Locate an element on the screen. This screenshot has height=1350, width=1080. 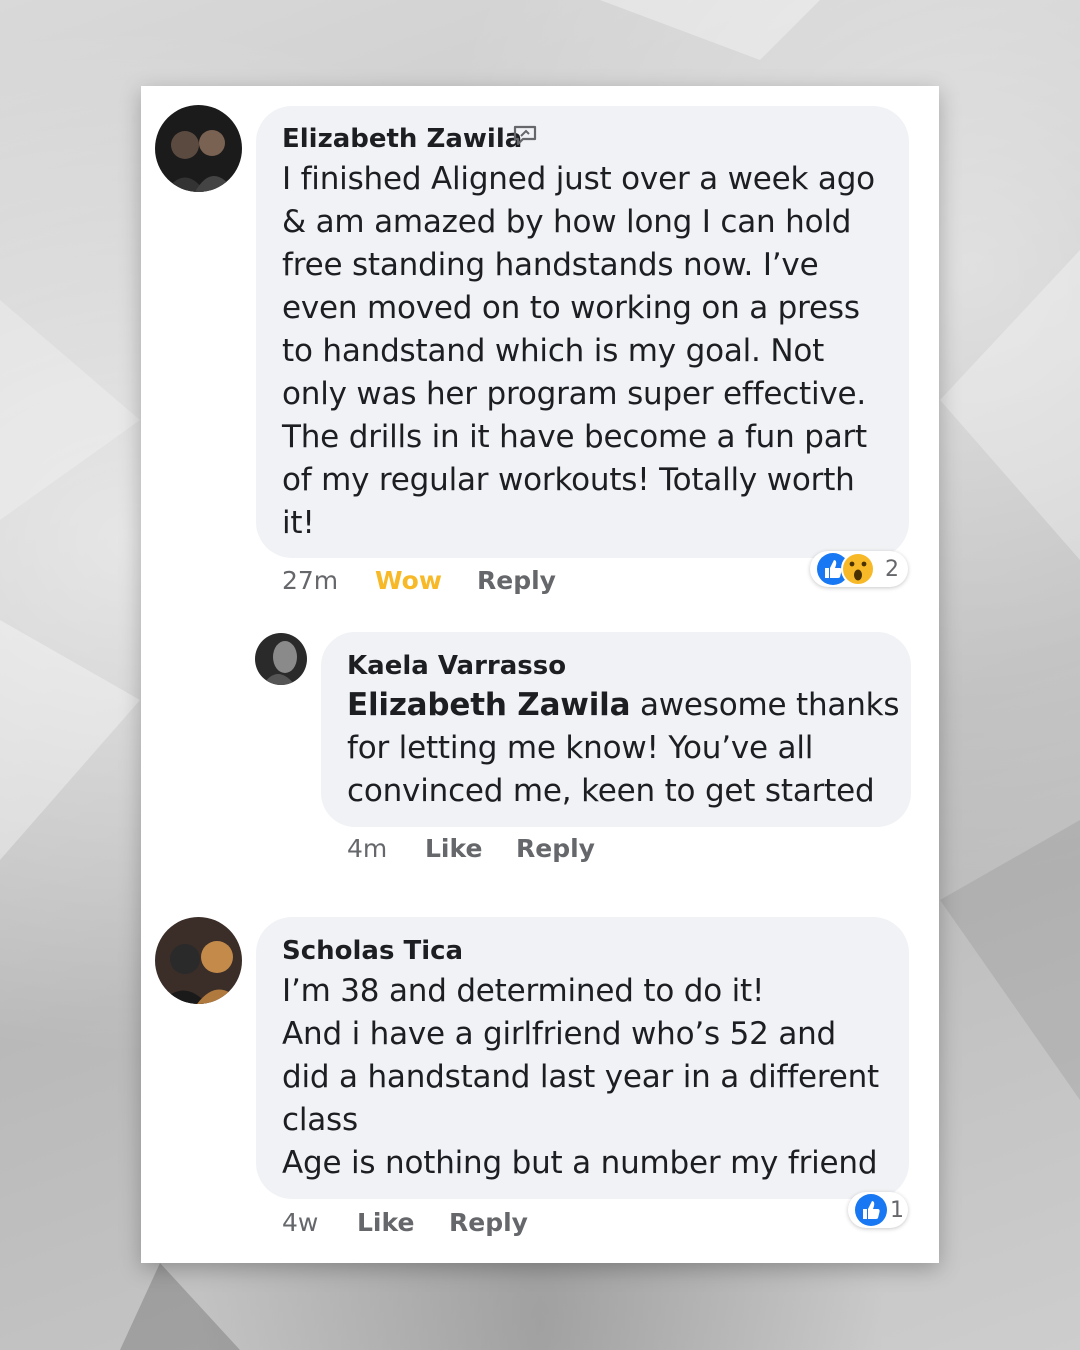
comment-text-line: convinced me, keen to get started is located at coordinates (611, 791).